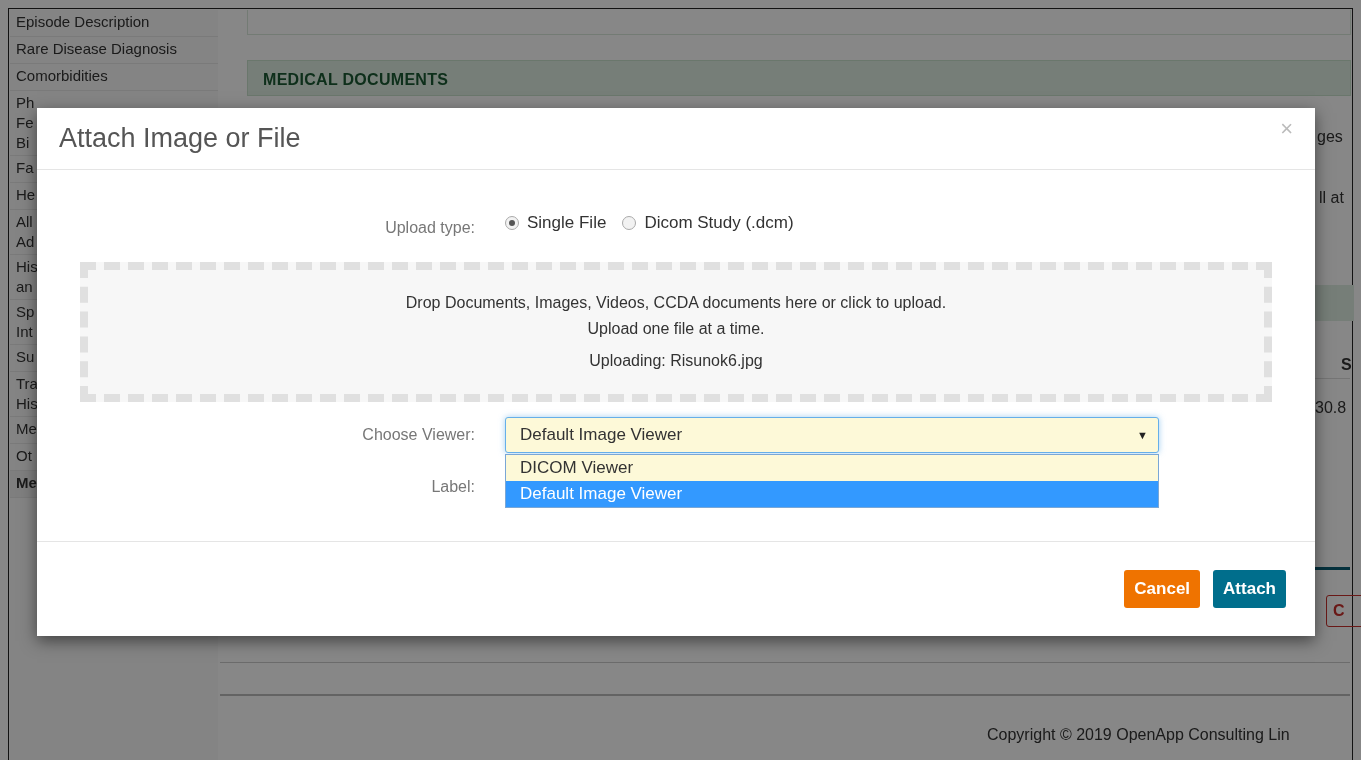 The image size is (1361, 760). I want to click on sidebar-item: Ot, so click(27, 456).